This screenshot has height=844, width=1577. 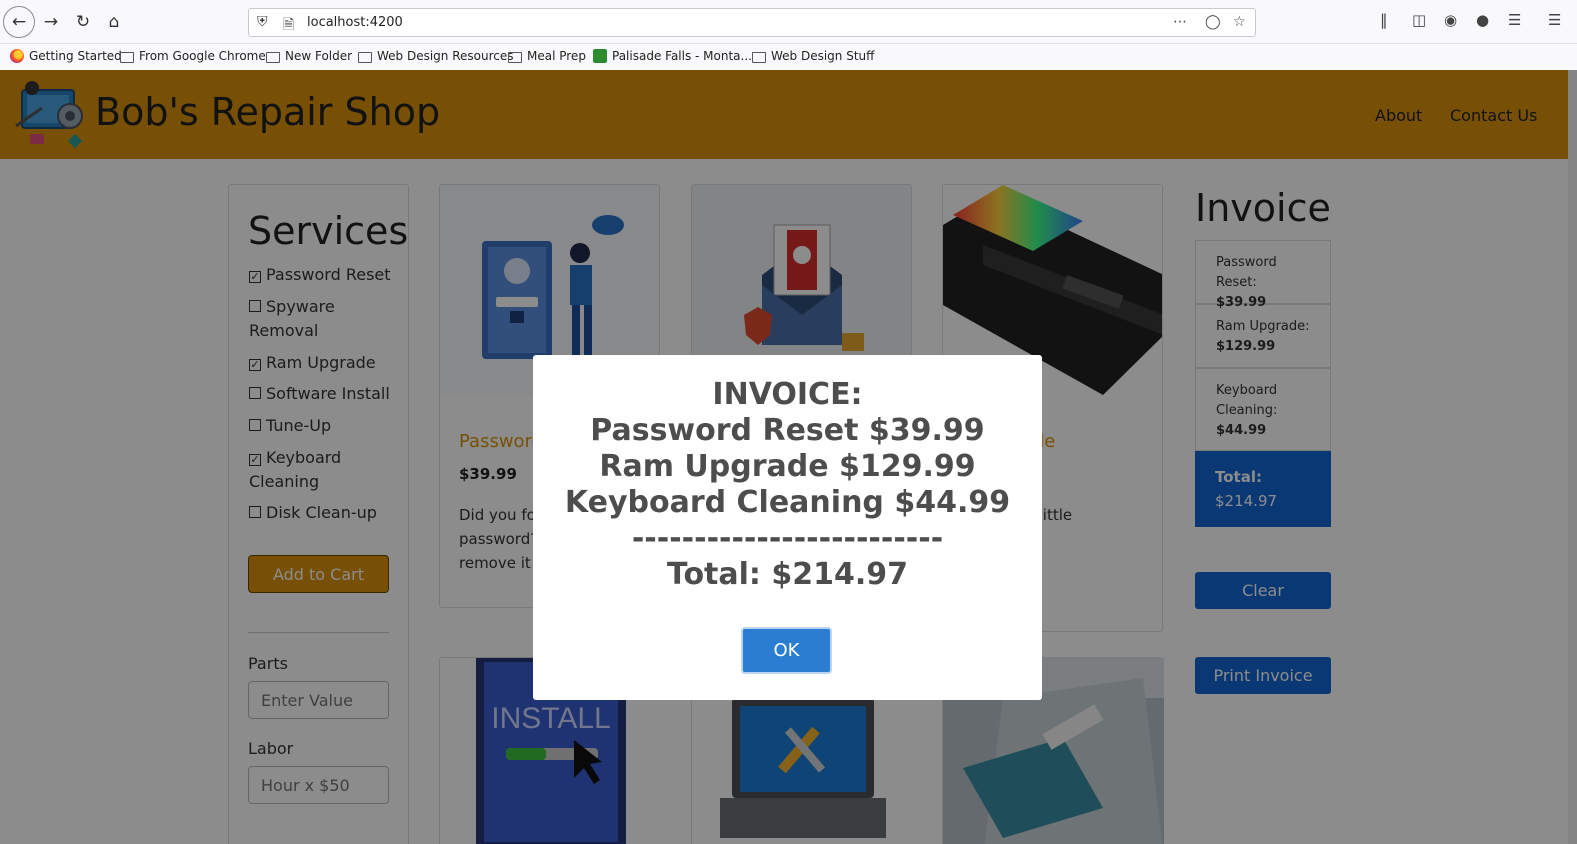 What do you see at coordinates (787, 466) in the screenshot?
I see `modal-line-ram-upgrade: Ram Upgrade $129.99` at bounding box center [787, 466].